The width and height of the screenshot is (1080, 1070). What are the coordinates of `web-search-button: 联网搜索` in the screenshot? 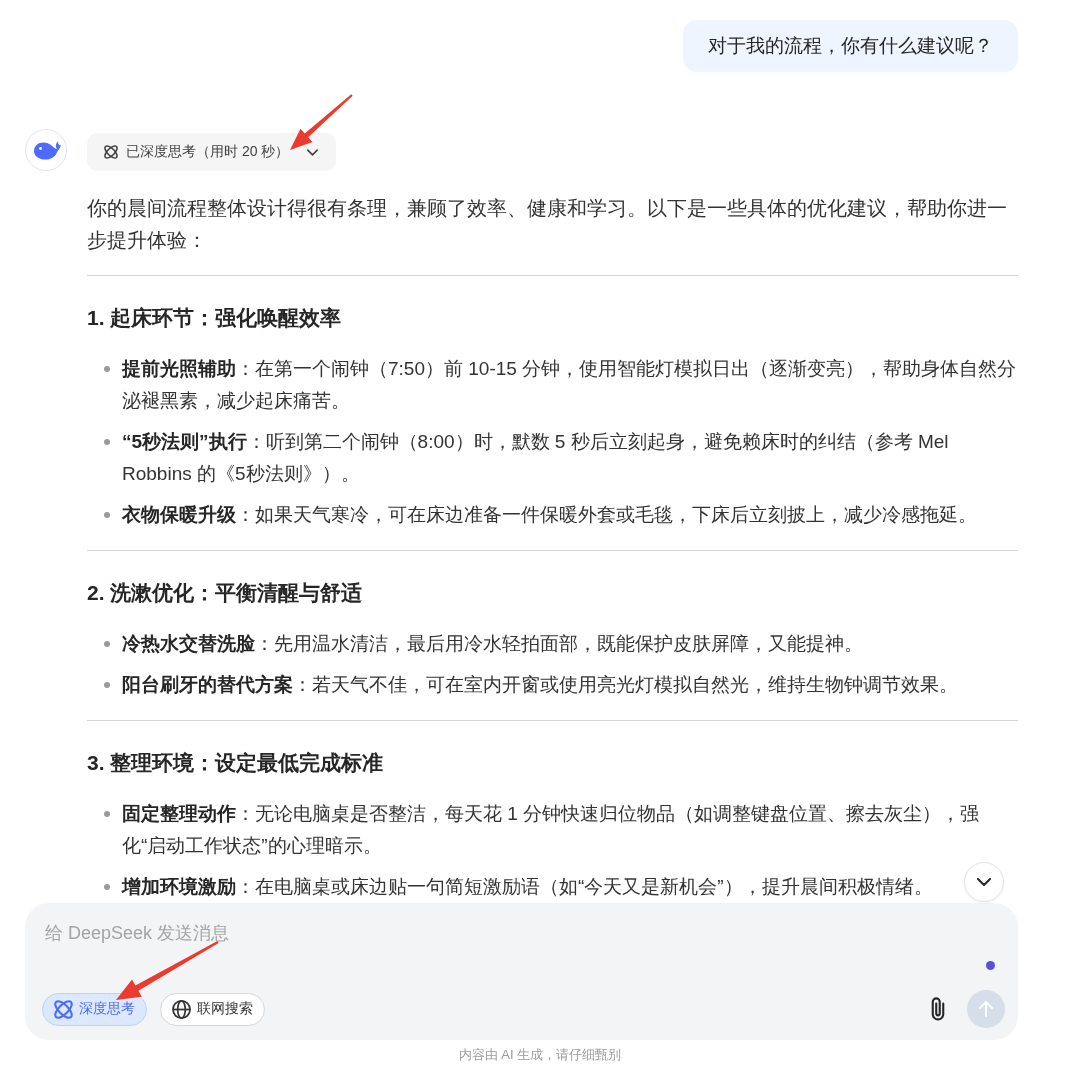 It's located at (212, 1009).